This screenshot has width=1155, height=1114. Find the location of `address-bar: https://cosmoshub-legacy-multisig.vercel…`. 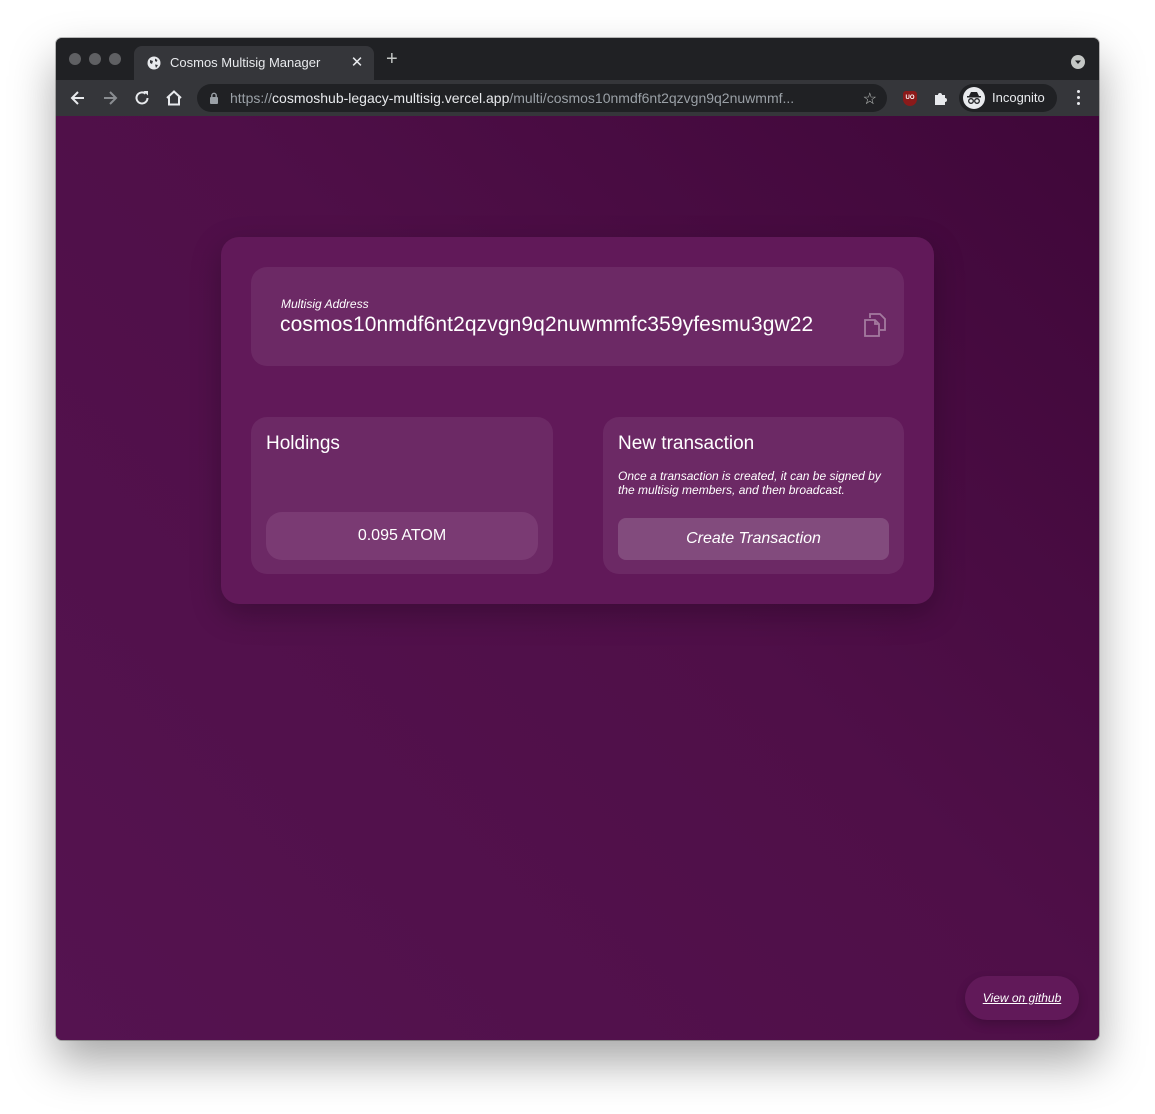

address-bar: https://cosmoshub-legacy-multisig.vercel… is located at coordinates (542, 98).